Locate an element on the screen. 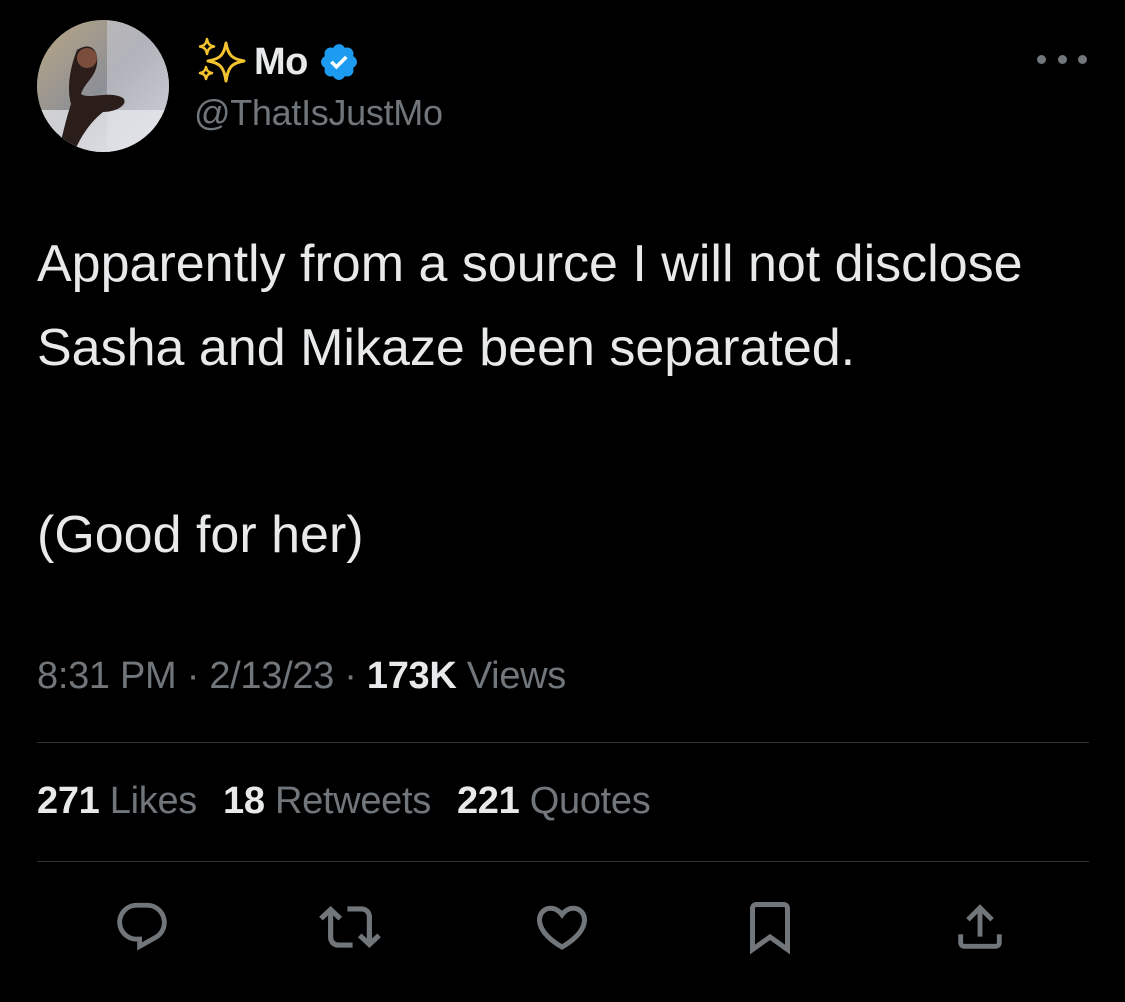 Image resolution: width=1125 pixels, height=1002 pixels. more-options-icon is located at coordinates (1062, 59).